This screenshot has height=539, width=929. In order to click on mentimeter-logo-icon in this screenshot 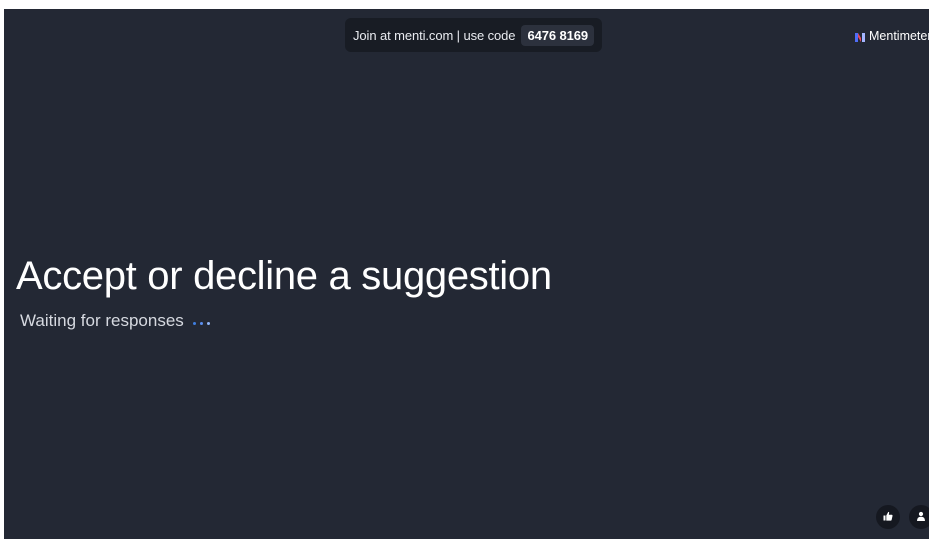, I will do `click(860, 36)`.